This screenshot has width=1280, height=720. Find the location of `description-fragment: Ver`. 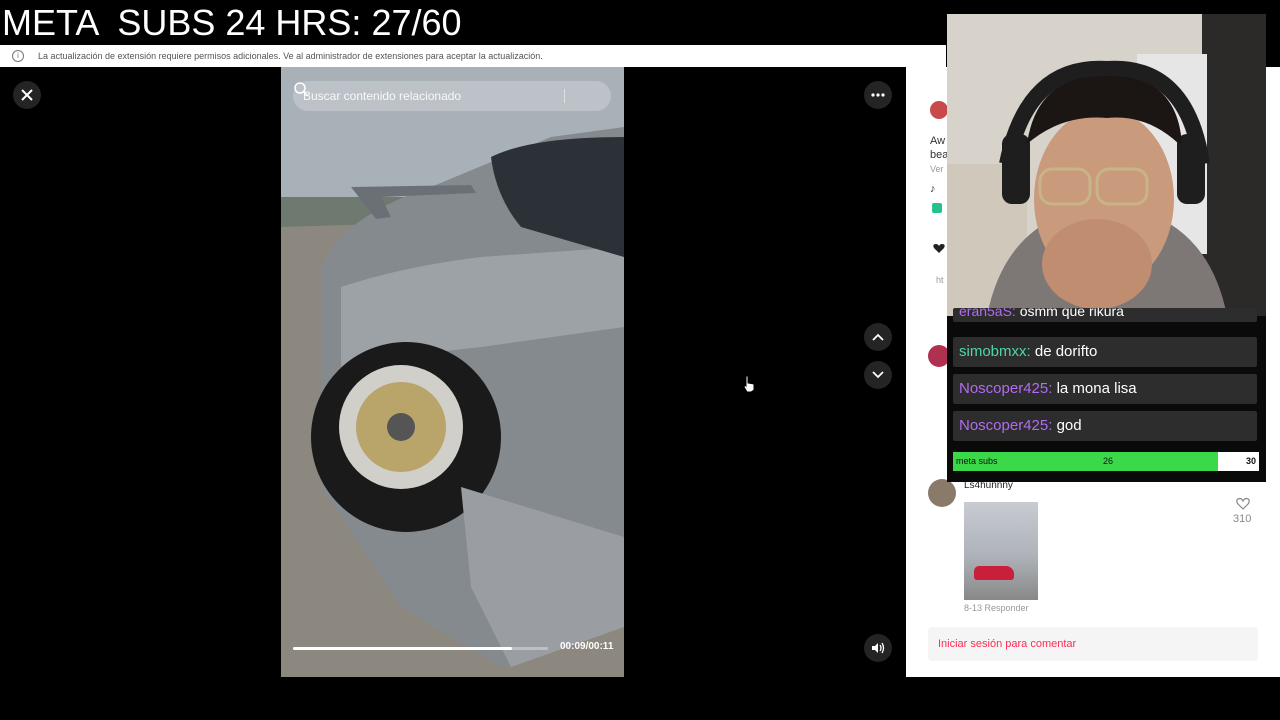

description-fragment: Ver is located at coordinates (937, 169).